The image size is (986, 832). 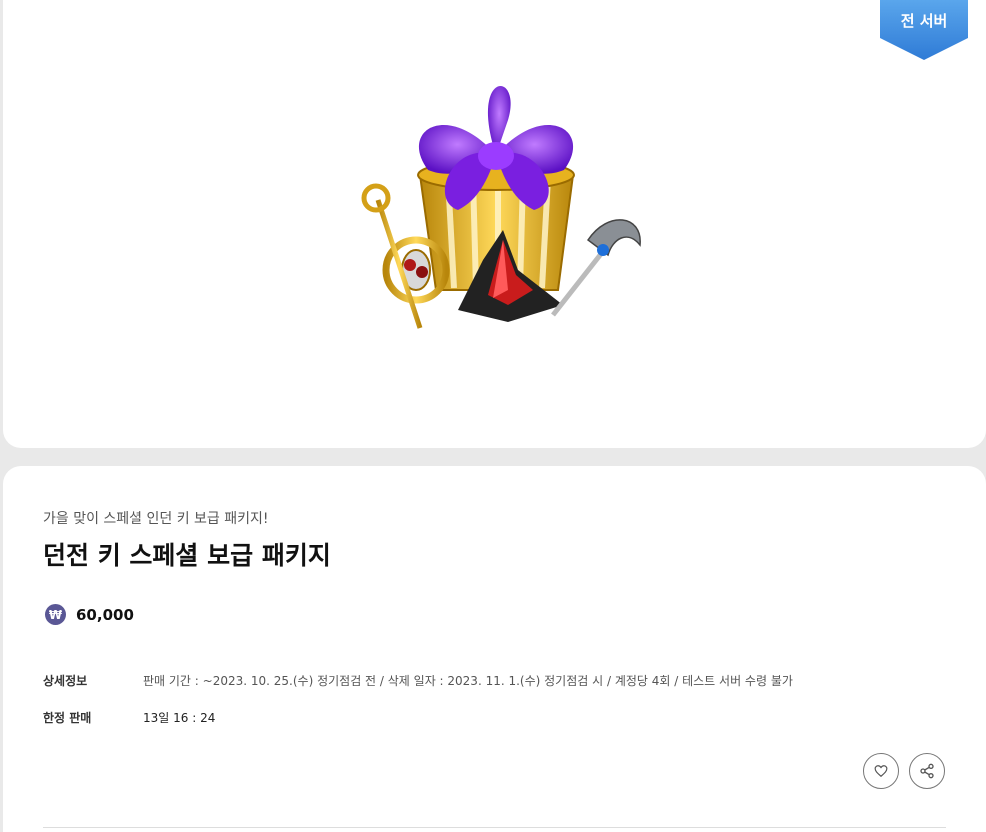 What do you see at coordinates (187, 555) in the screenshot?
I see `product-title: 던전 키 스페셜 보급 패키지` at bounding box center [187, 555].